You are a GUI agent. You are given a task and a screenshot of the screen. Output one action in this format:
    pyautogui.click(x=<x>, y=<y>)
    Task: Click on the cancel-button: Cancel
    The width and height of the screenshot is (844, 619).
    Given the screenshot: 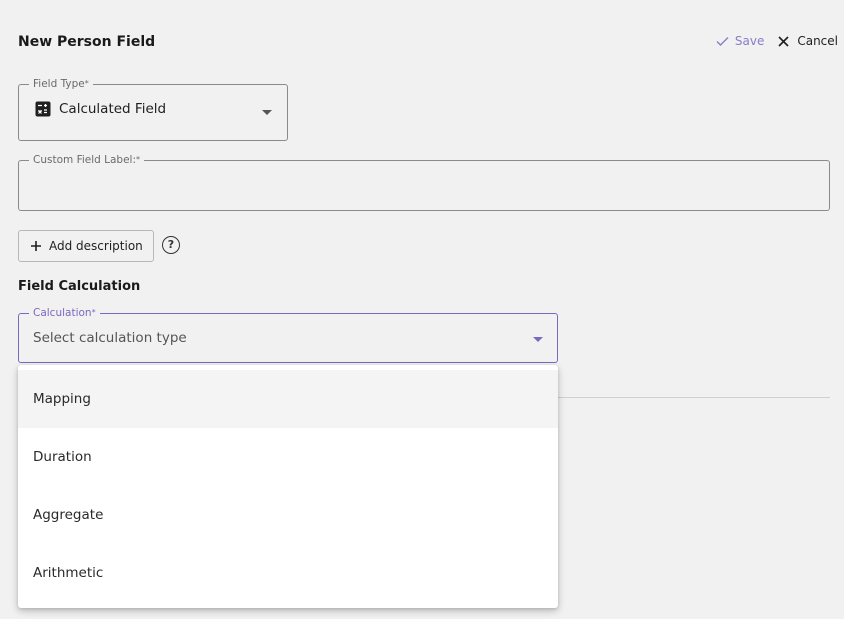 What is the action you would take?
    pyautogui.click(x=808, y=41)
    